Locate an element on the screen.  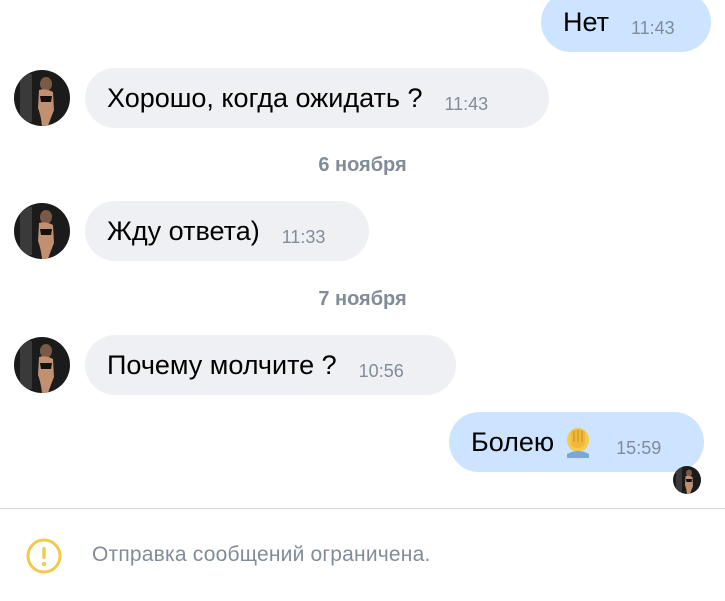
message-bubble-incoming: Хорошо, когда ожидать ? 11:43 is located at coordinates (317, 98).